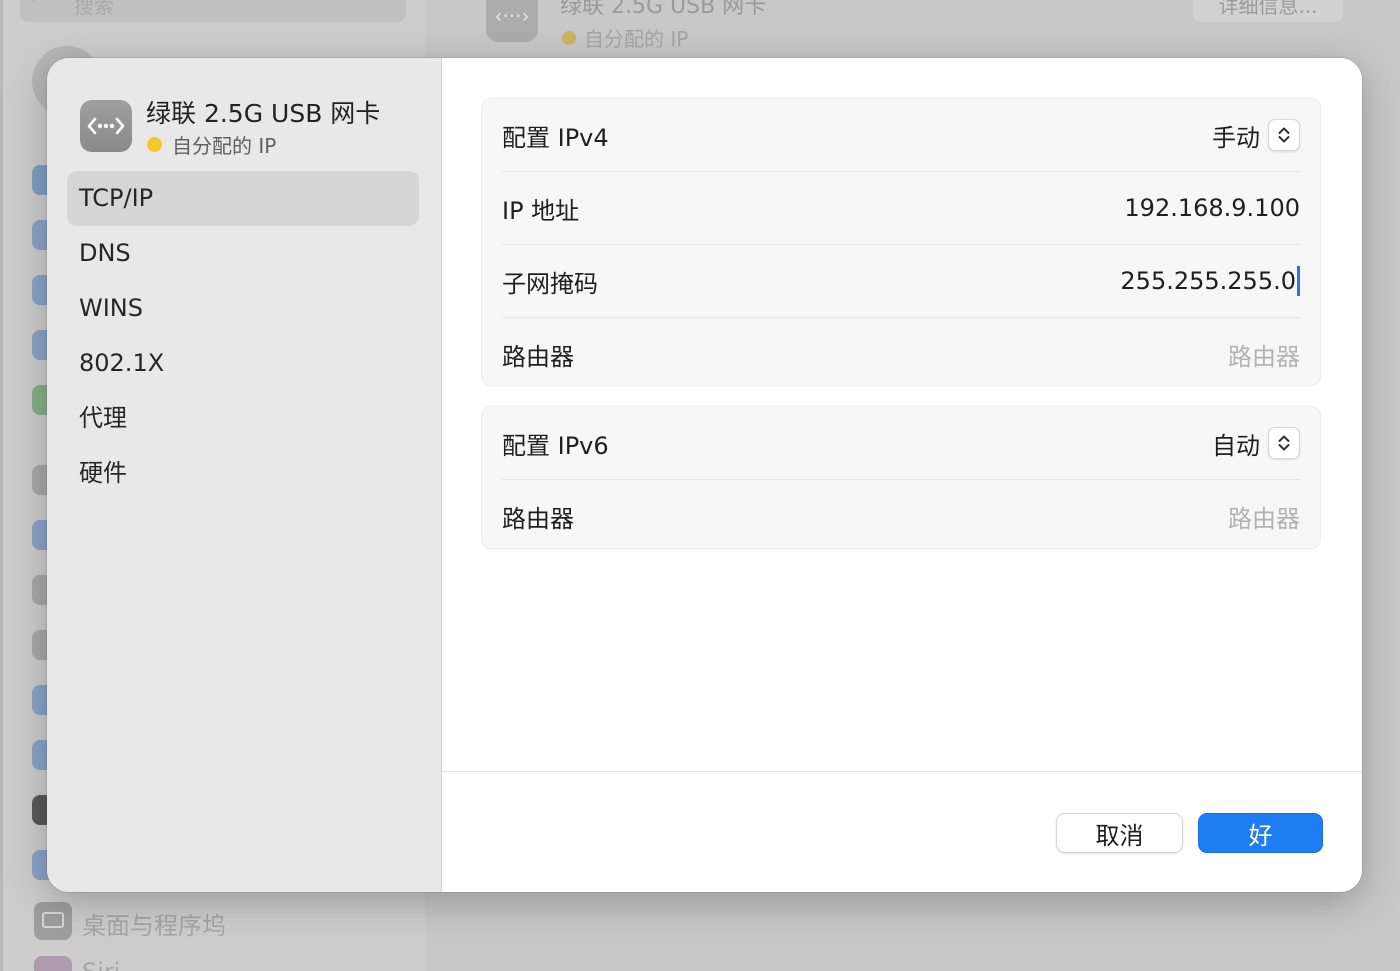 This screenshot has width=1400, height=971. I want to click on subnet-mask-field: 255.255.255.0, so click(1210, 281).